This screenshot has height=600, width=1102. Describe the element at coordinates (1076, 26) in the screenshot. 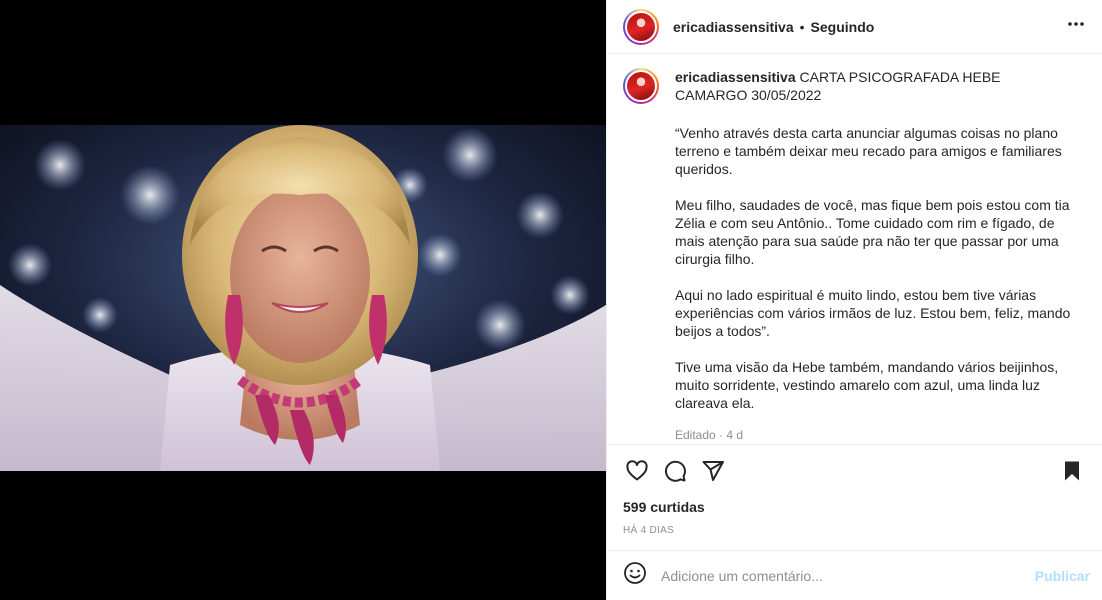

I see `more-options-icon` at that location.